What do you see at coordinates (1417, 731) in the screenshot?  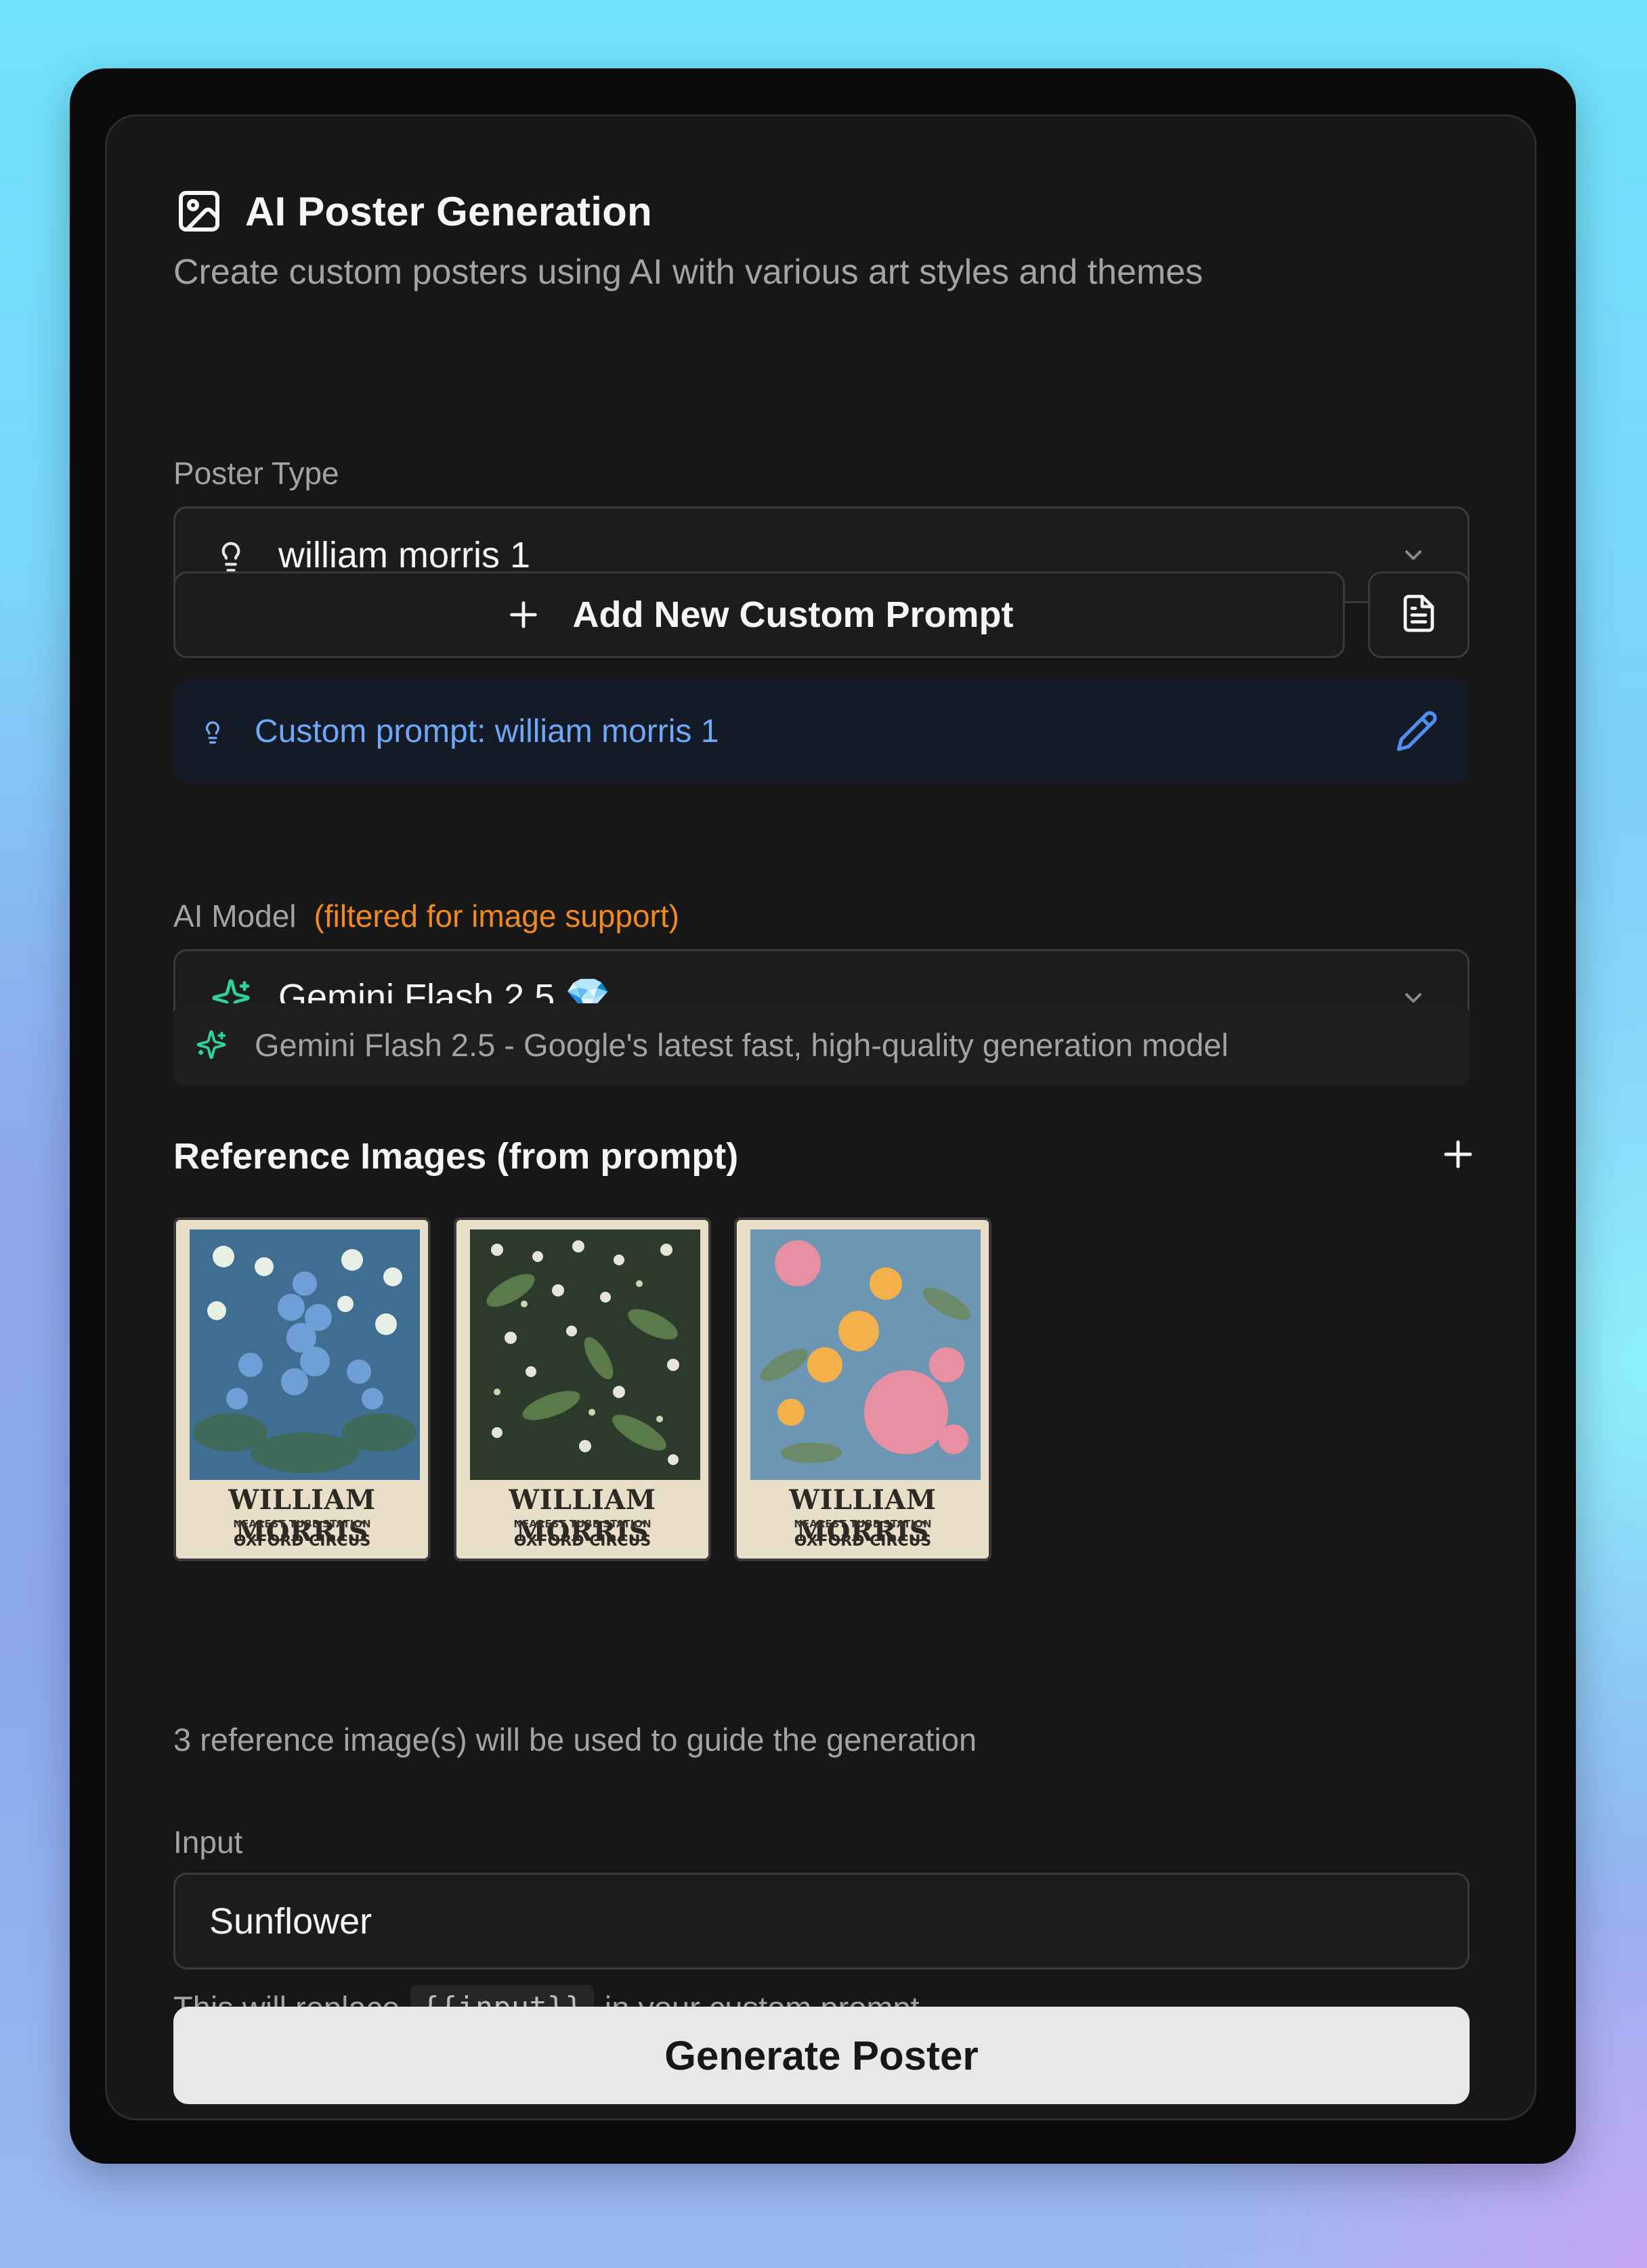 I see `edit-pencil-icon` at bounding box center [1417, 731].